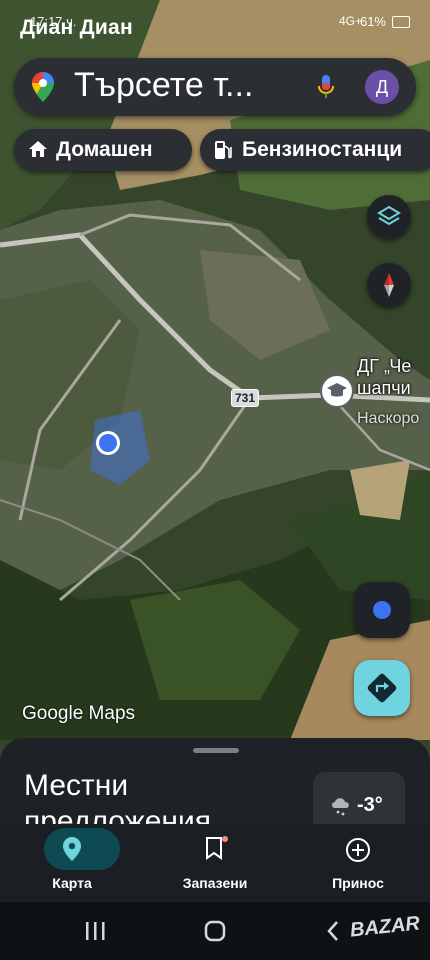  Describe the element at coordinates (322, 149) in the screenshot. I see `chip-gas-stations-label: Бензиностанци` at that location.